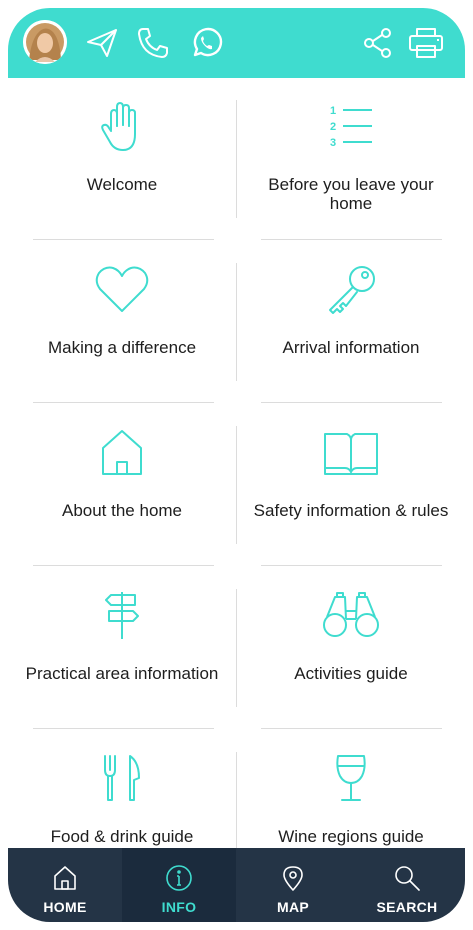 The image size is (473, 930). What do you see at coordinates (351, 347) in the screenshot?
I see `tile-label: Arrival information` at bounding box center [351, 347].